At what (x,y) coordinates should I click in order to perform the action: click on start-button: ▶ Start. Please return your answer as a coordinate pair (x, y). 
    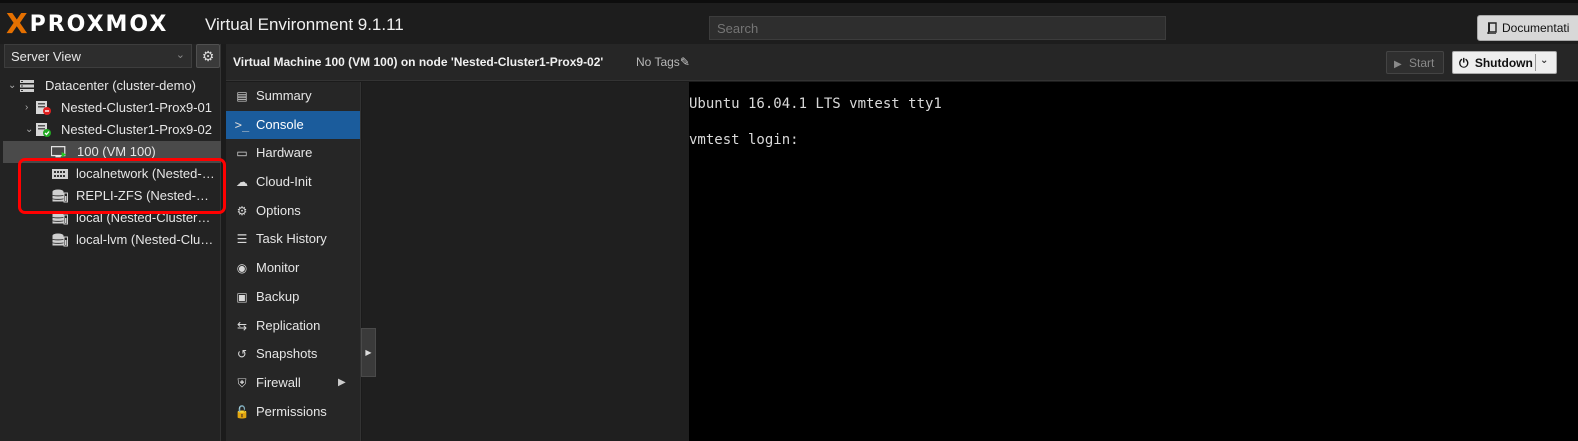
    Looking at the image, I should click on (1415, 62).